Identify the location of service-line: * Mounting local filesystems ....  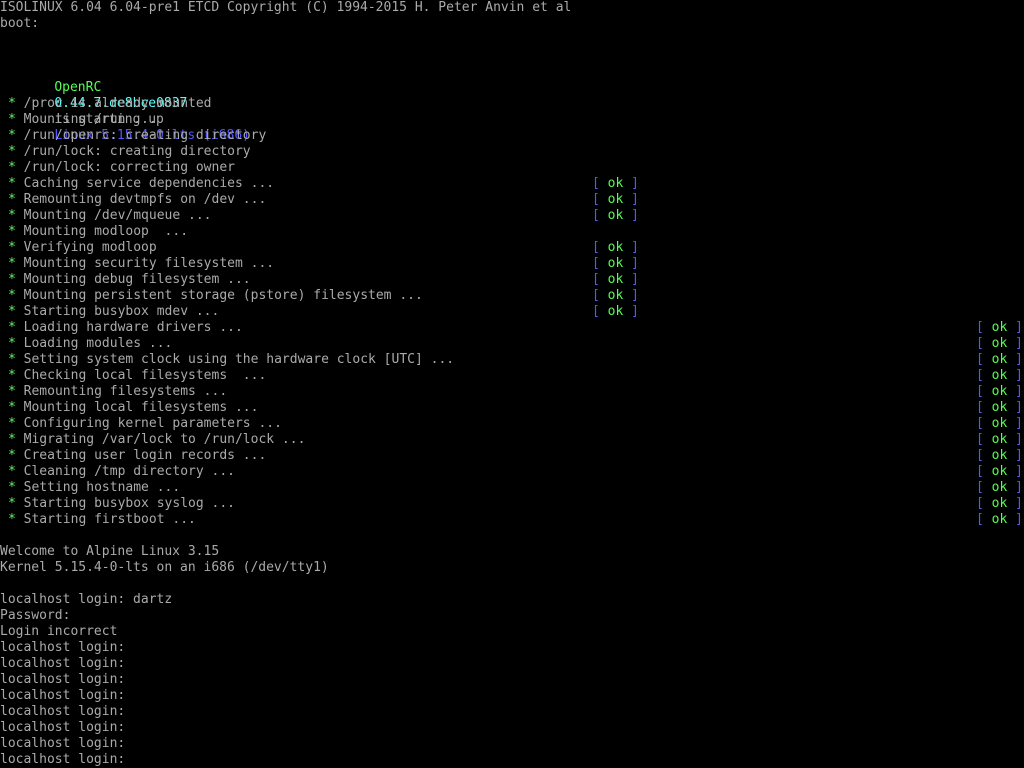
(133, 408).